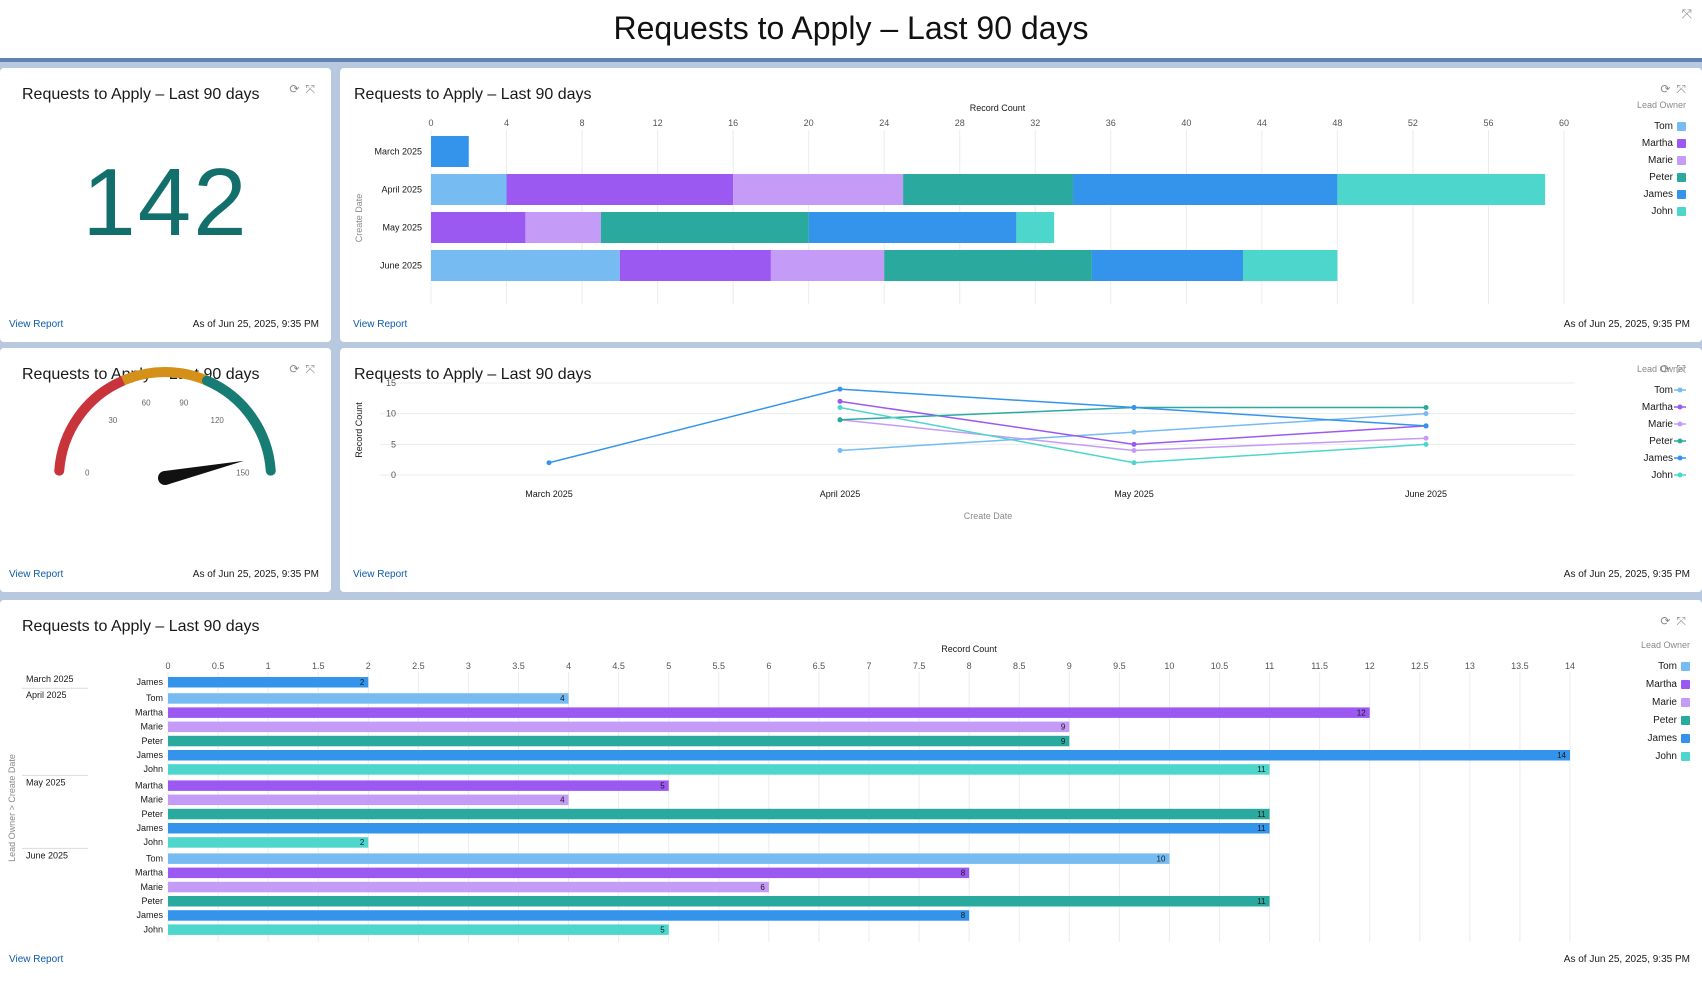 The width and height of the screenshot is (1702, 983). I want to click on bar-james, so click(719, 828).